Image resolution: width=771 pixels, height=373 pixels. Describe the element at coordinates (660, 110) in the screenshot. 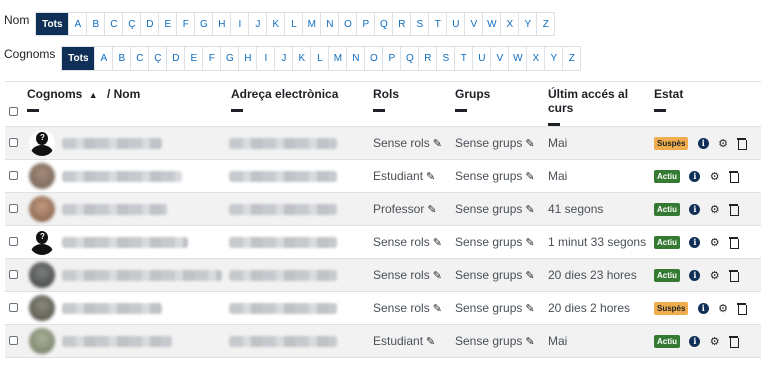

I see `collapse-status-column-icon` at that location.